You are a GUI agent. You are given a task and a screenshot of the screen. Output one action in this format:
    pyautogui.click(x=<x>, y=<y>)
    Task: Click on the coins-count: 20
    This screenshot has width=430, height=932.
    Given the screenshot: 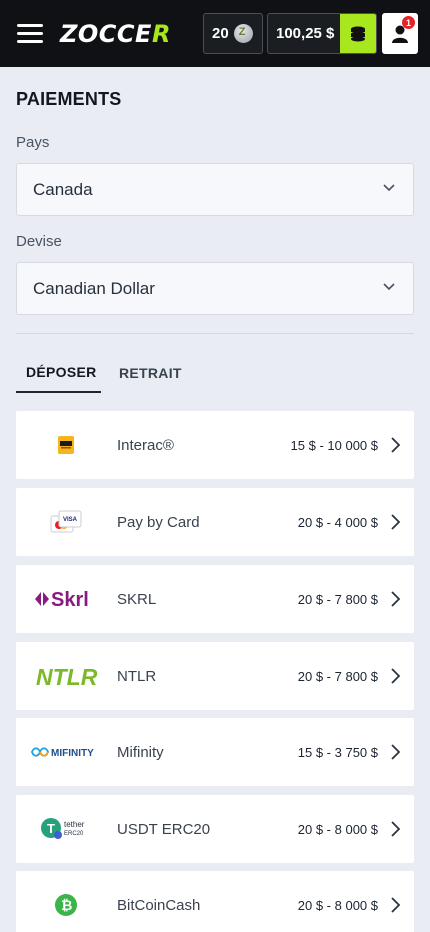 What is the action you would take?
    pyautogui.click(x=220, y=33)
    